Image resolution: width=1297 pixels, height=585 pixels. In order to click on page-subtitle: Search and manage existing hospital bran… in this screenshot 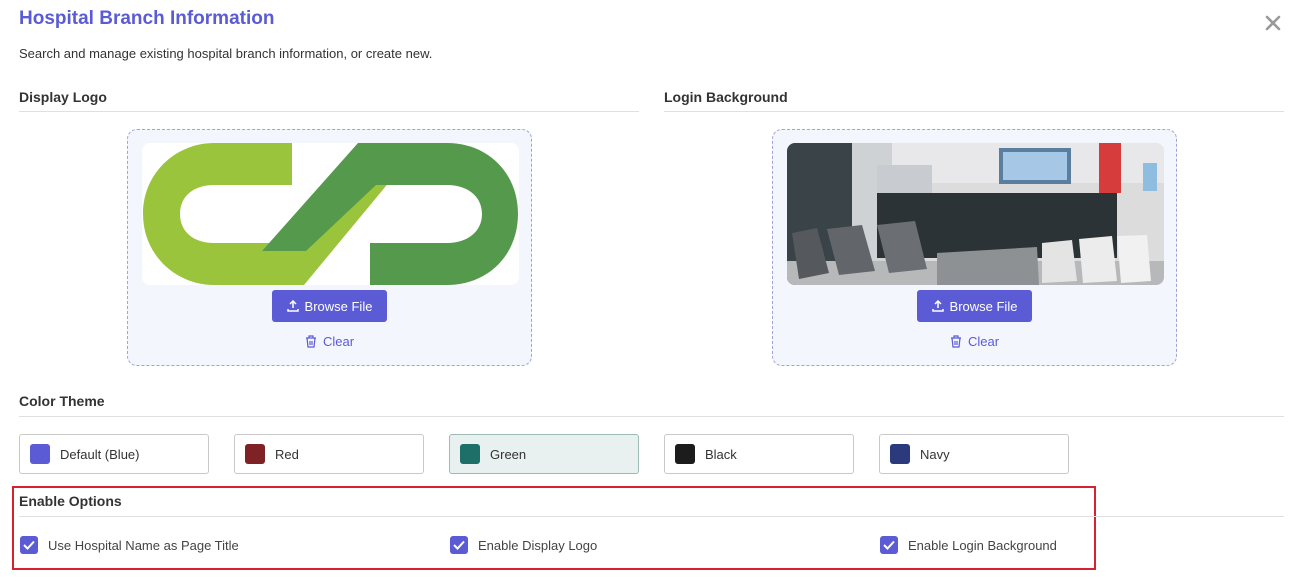, I will do `click(226, 53)`.